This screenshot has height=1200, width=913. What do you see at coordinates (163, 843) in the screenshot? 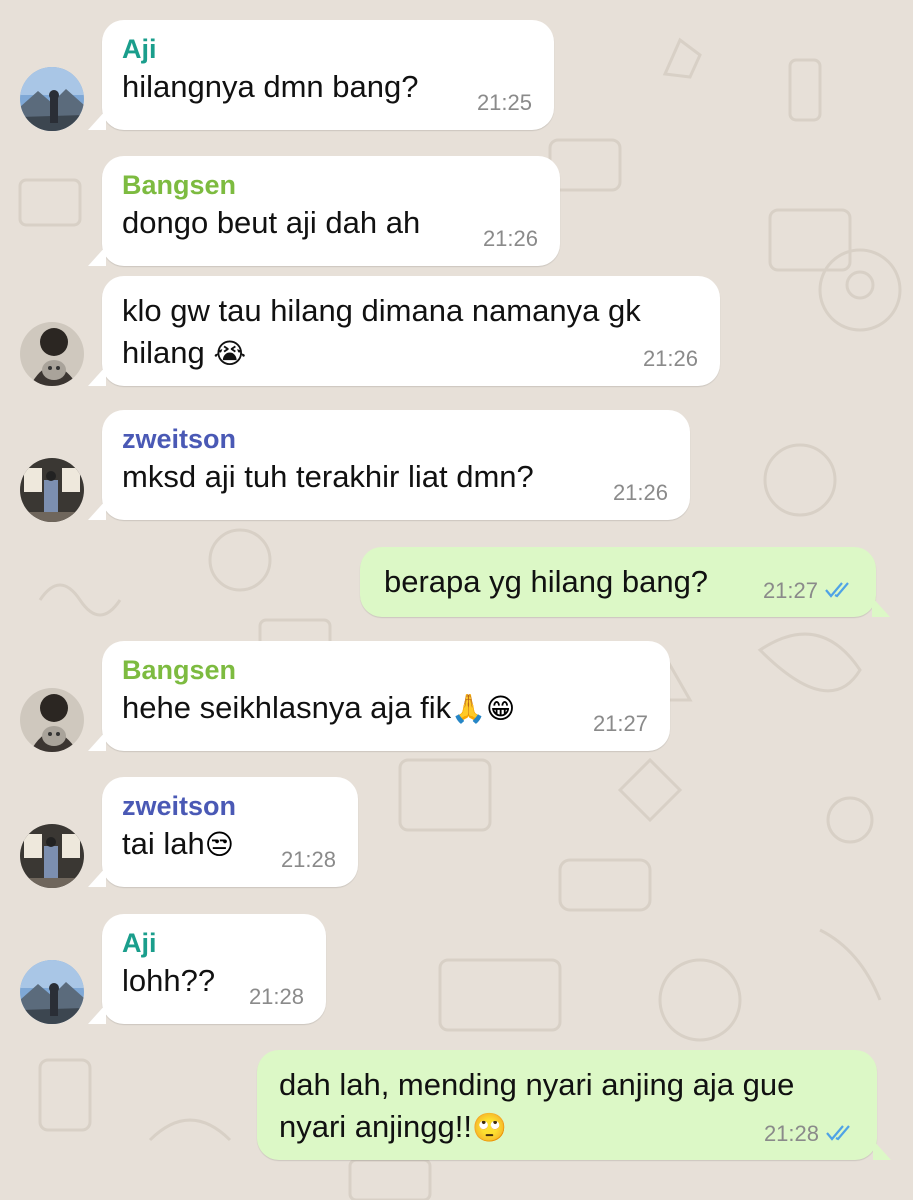
I see `message-text: tai lah` at bounding box center [163, 843].